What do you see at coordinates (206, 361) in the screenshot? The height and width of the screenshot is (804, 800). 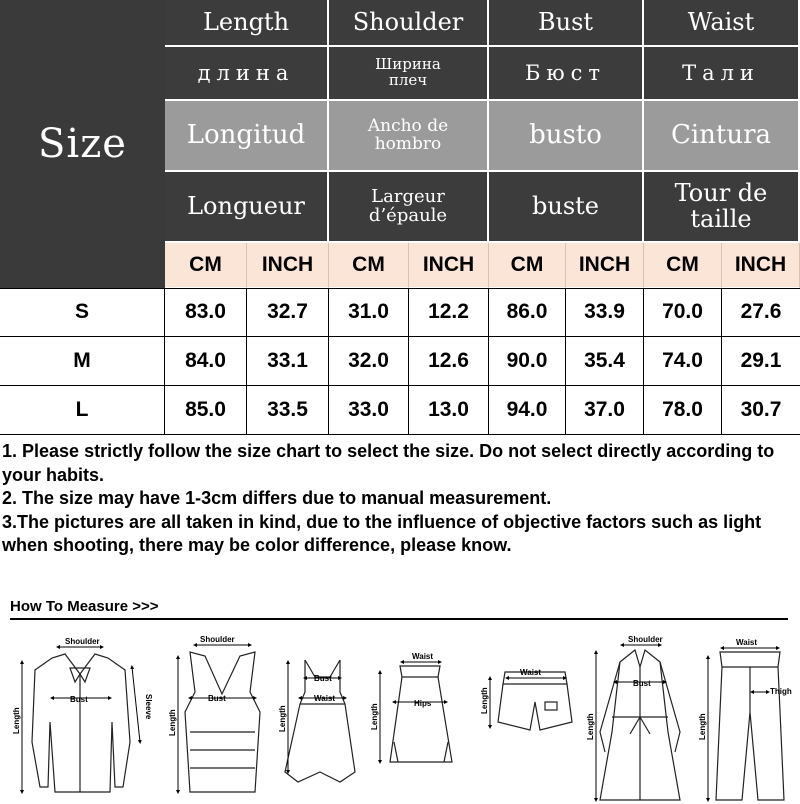 I see `table-cell: 84.0` at bounding box center [206, 361].